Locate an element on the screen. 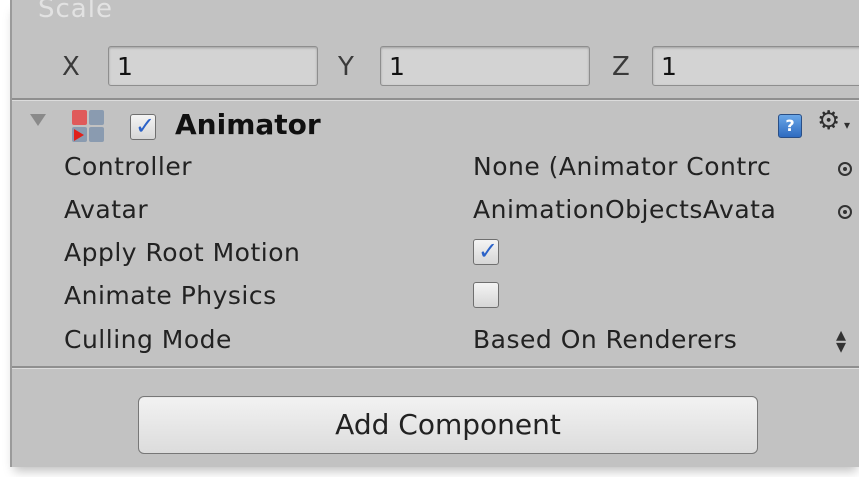 Image resolution: width=859 pixels, height=477 pixels. y-axis-label: Y is located at coordinates (346, 67).